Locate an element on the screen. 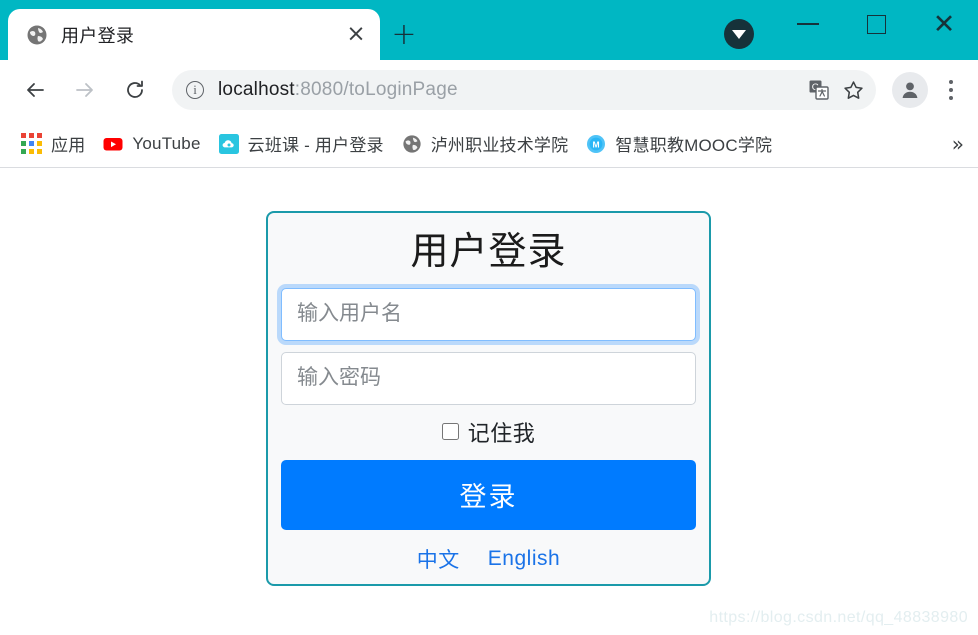 This screenshot has height=635, width=978. password-field is located at coordinates (488, 378).